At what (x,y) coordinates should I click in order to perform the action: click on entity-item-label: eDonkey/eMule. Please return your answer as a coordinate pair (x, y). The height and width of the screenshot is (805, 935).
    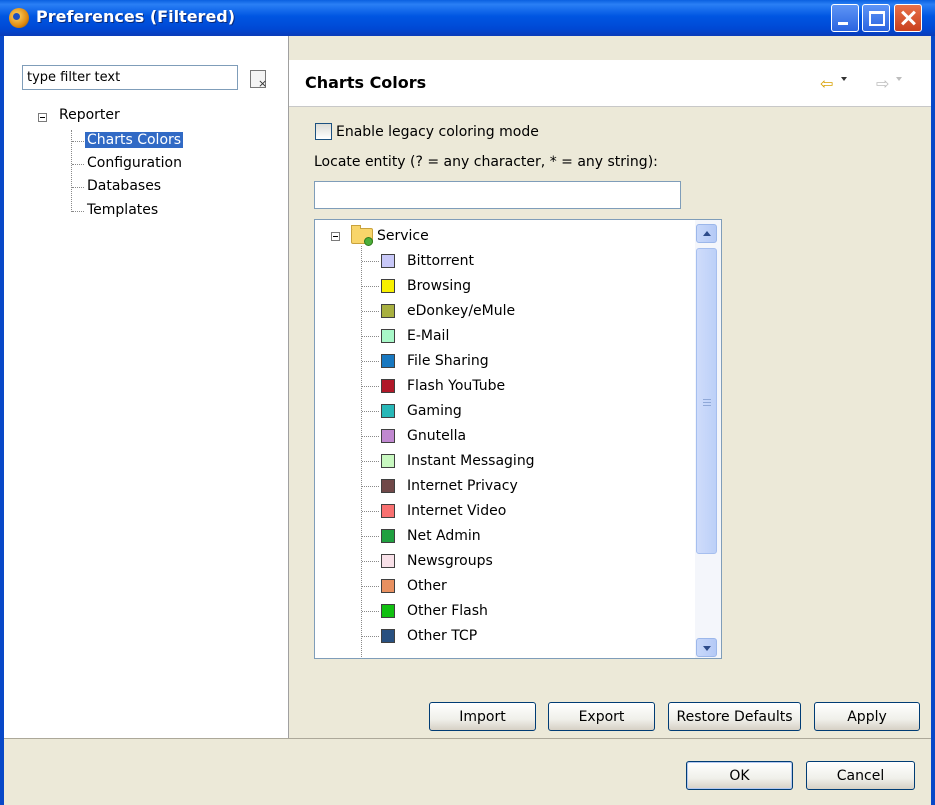
    Looking at the image, I should click on (461, 311).